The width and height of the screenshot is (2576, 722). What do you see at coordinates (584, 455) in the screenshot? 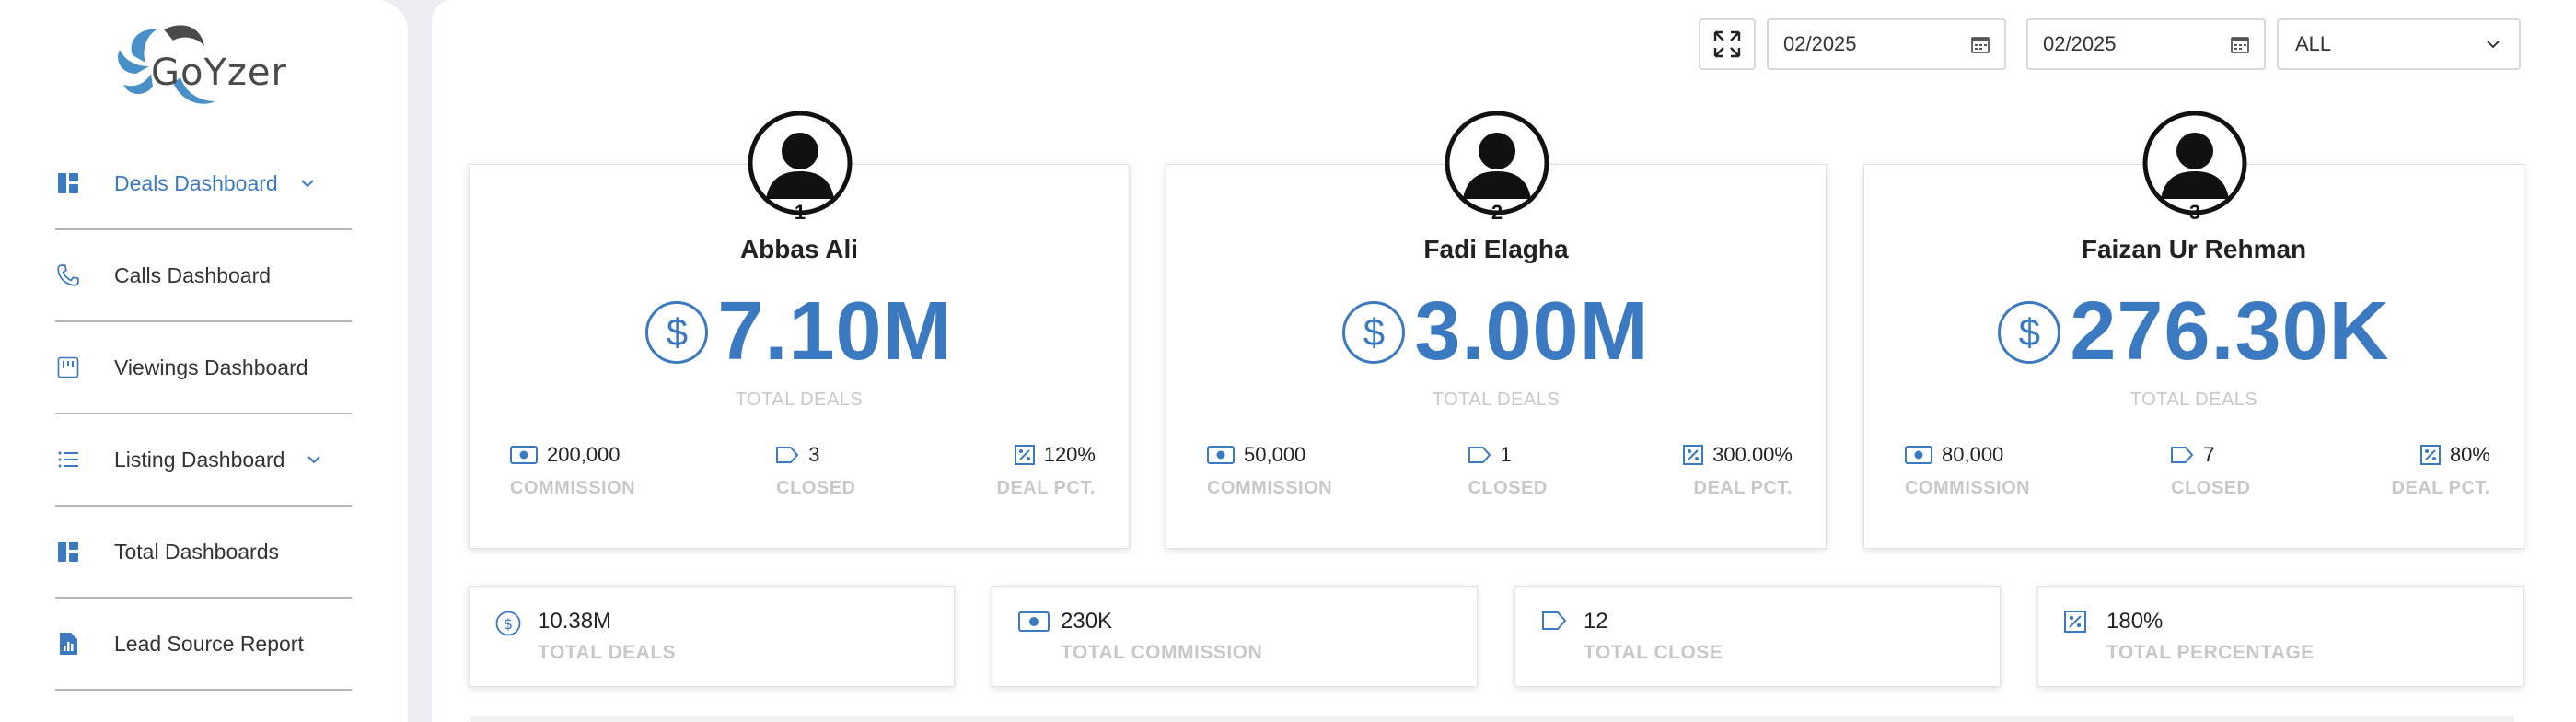
I see `commission-value: 200,000` at bounding box center [584, 455].